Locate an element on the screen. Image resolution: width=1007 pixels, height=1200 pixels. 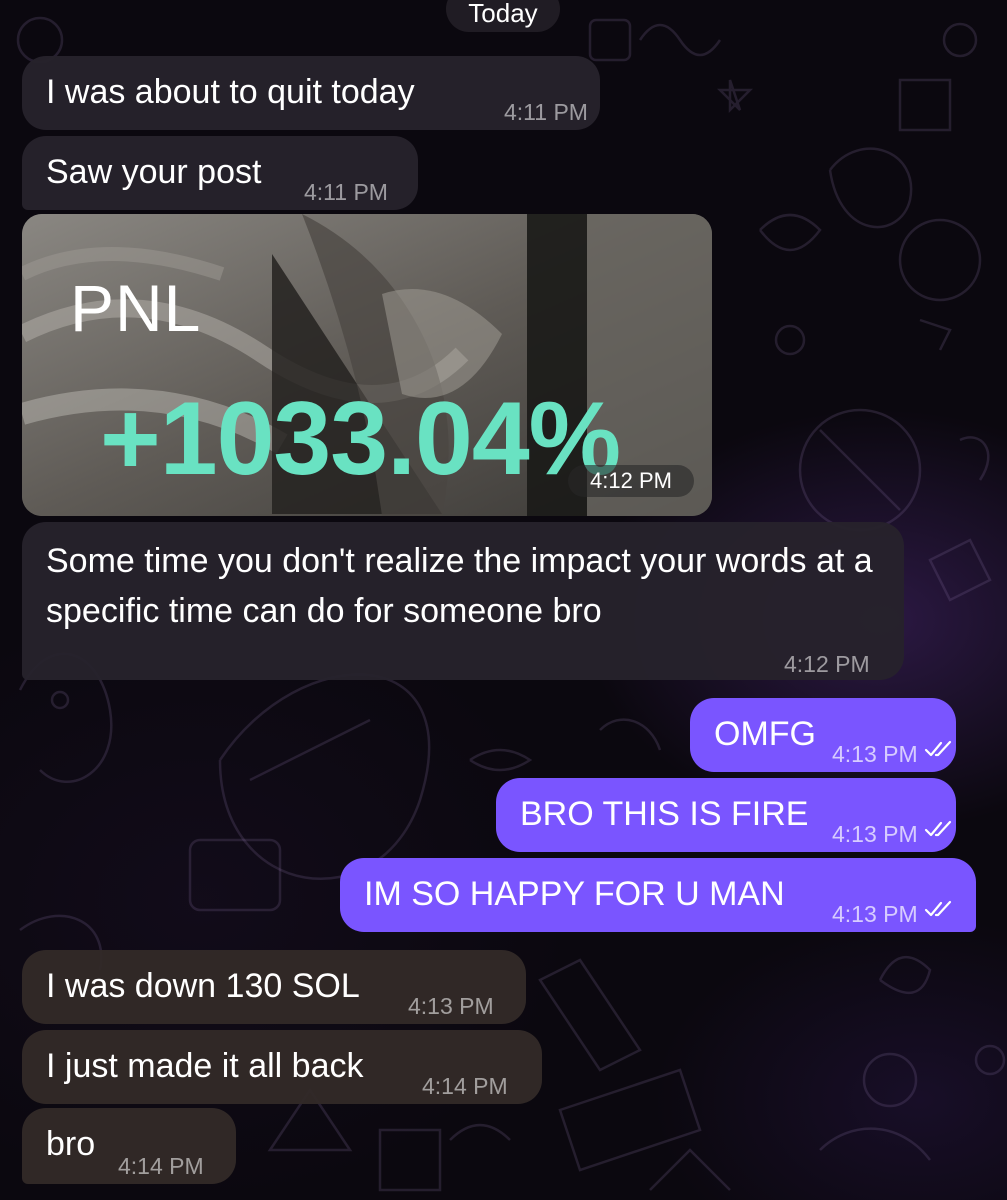
date-divider: Today is located at coordinates (503, 16).